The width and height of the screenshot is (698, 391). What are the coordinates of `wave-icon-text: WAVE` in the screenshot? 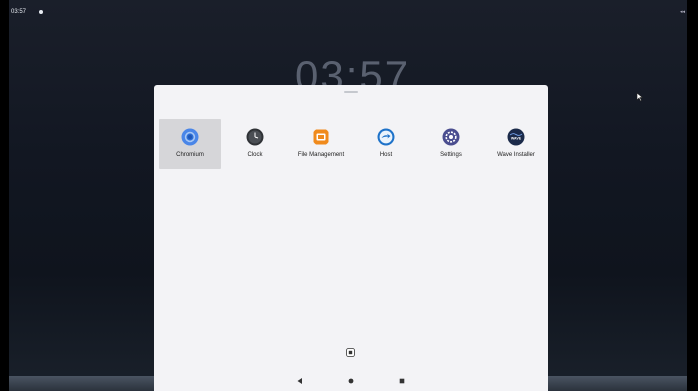 It's located at (516, 139).